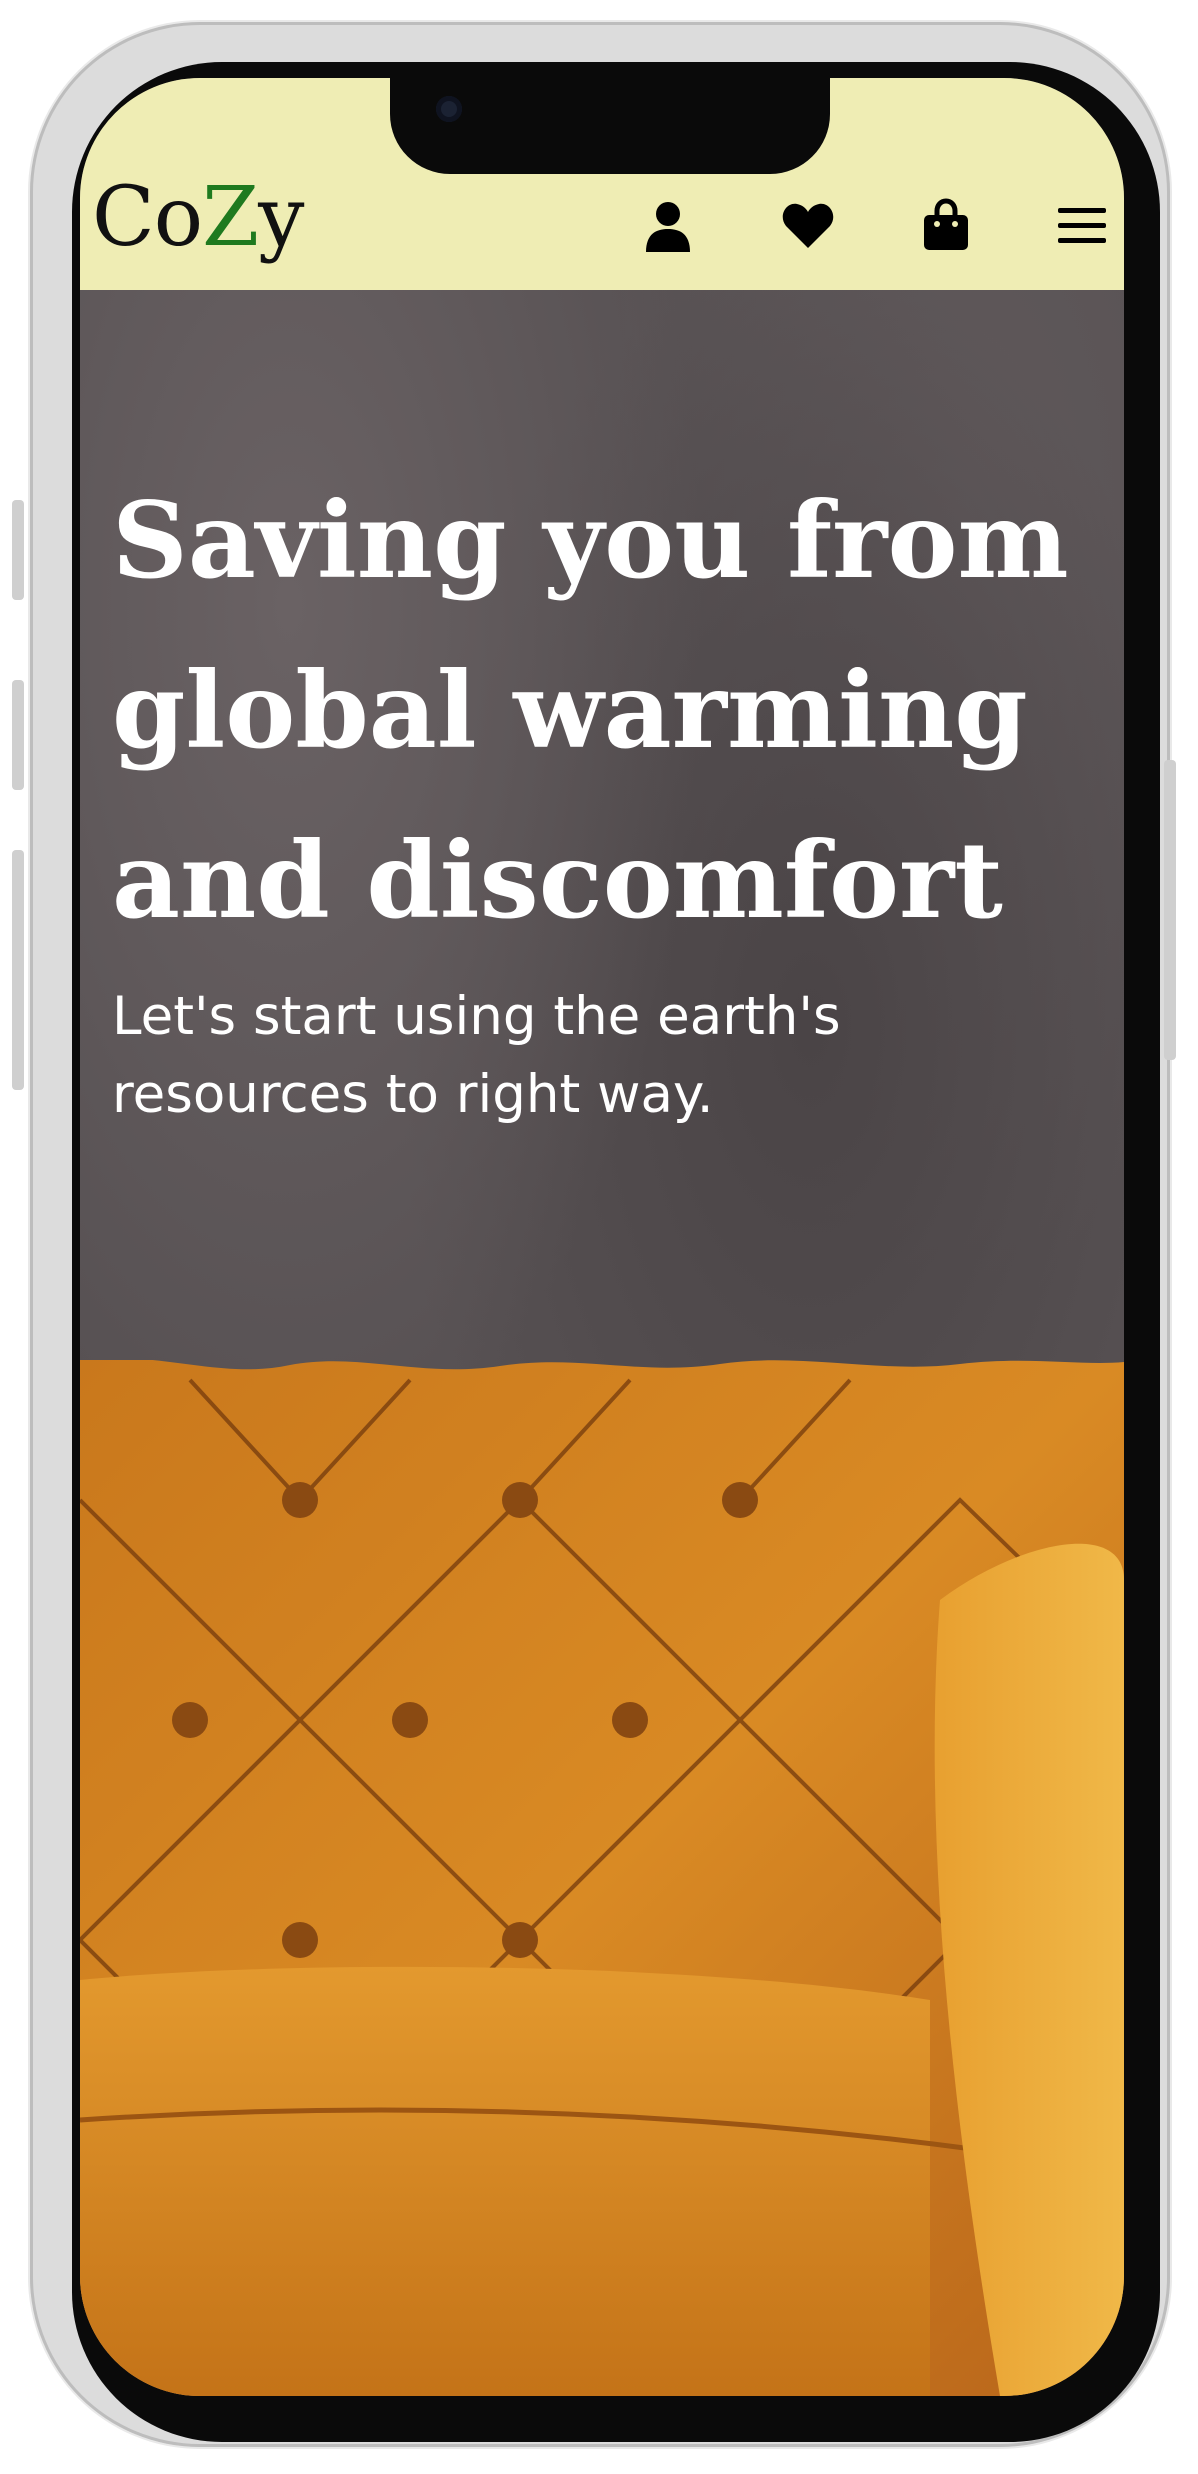 This screenshot has width=1198, height=2474. Describe the element at coordinates (281, 217) in the screenshot. I see `logo-suffix: y` at that location.